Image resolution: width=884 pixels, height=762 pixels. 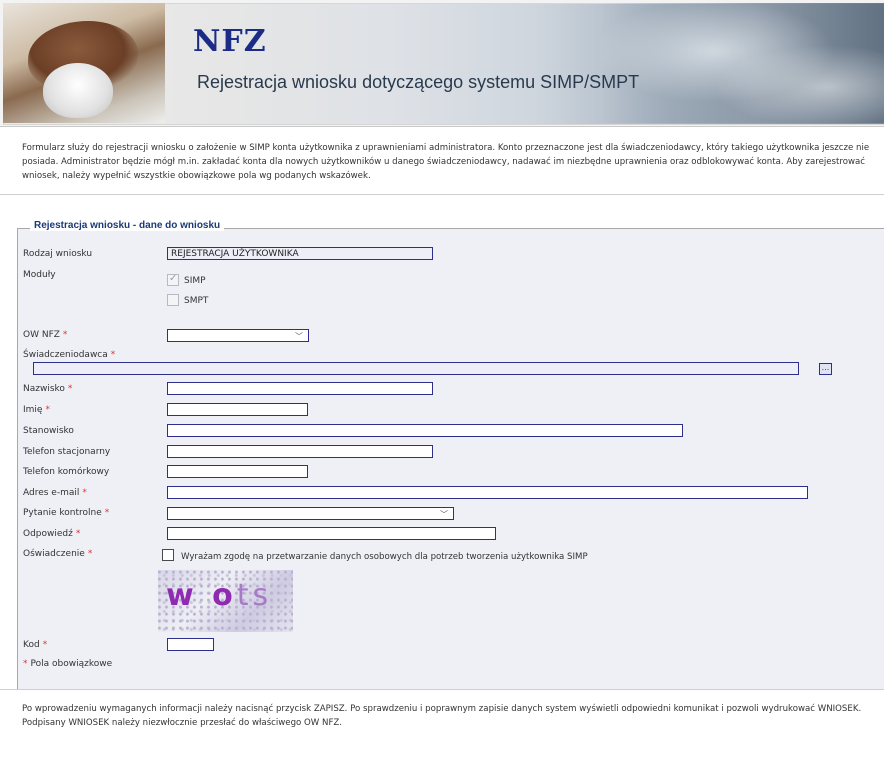 I want to click on ow-nfz-select: ﹀, so click(x=238, y=335).